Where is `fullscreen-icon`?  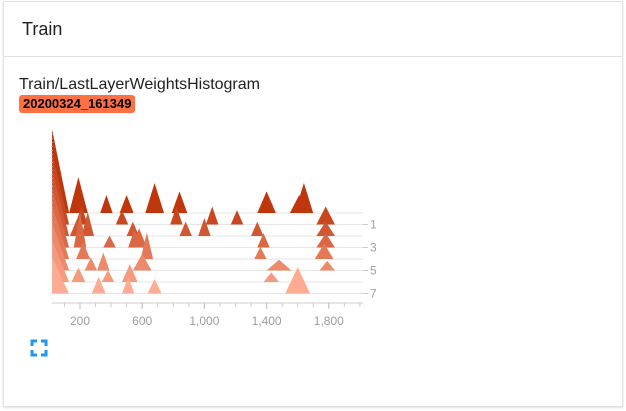 fullscreen-icon is located at coordinates (39, 348).